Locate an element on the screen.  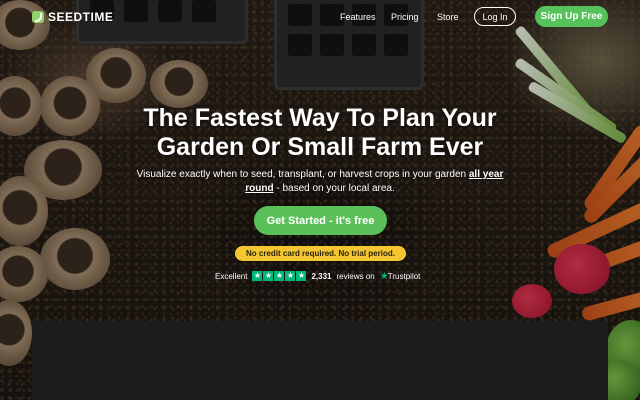
reviews-count: 2,331 is located at coordinates (321, 276).